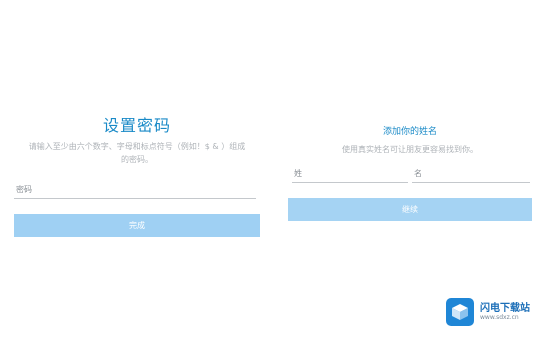 The width and height of the screenshot is (546, 350). What do you see at coordinates (505, 308) in the screenshot?
I see `watermark-title: 闪电下载站` at bounding box center [505, 308].